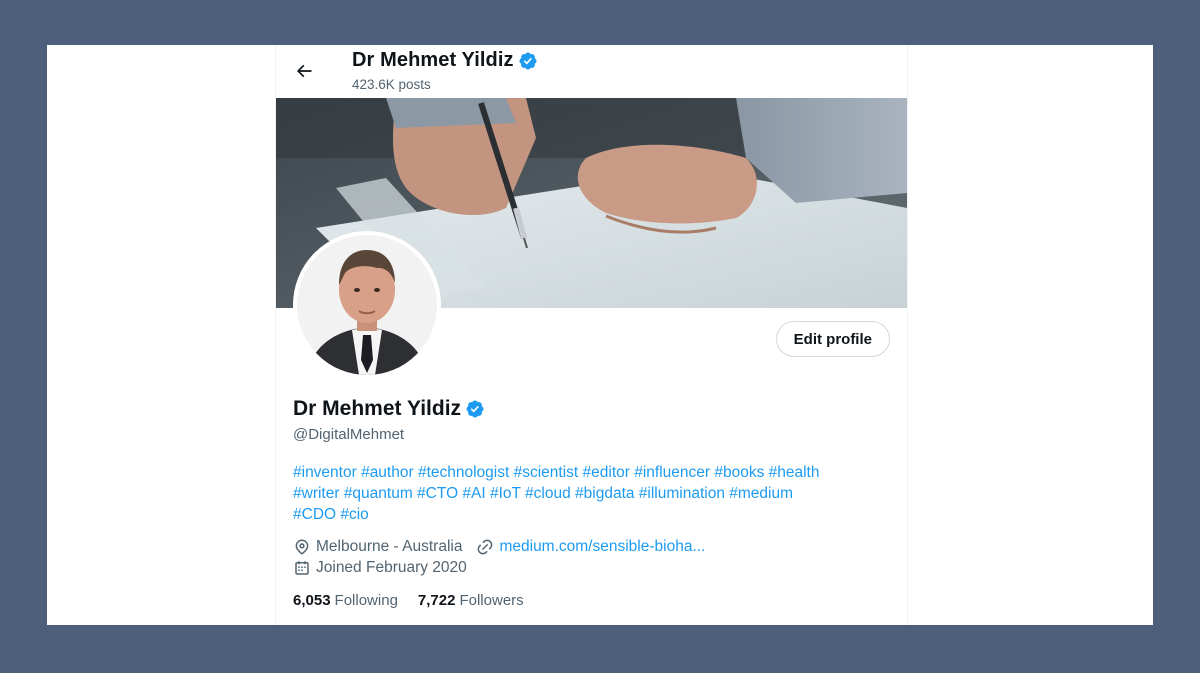  I want to click on following-label: Following, so click(366, 600).